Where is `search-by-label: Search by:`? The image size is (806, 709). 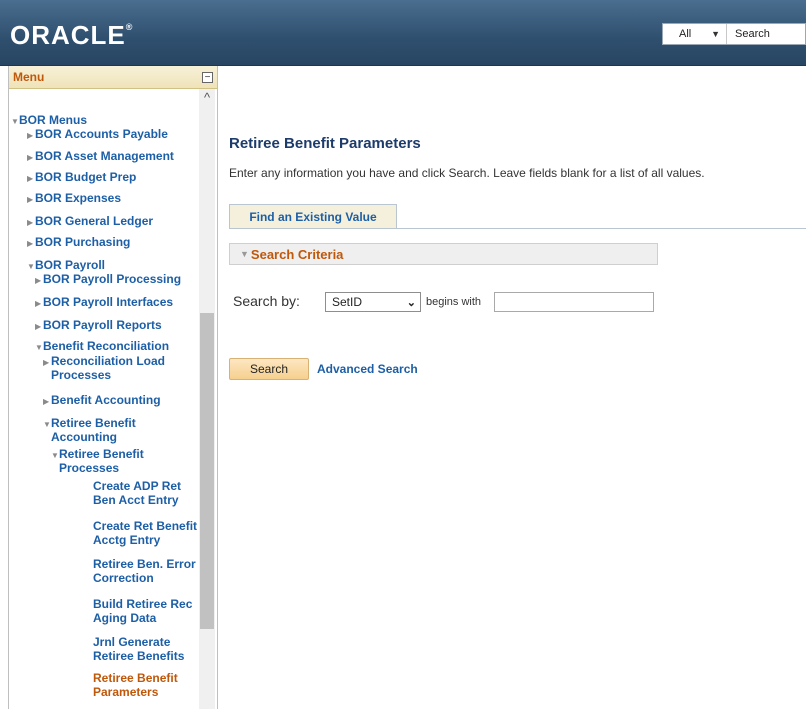
search-by-label: Search by: is located at coordinates (266, 301).